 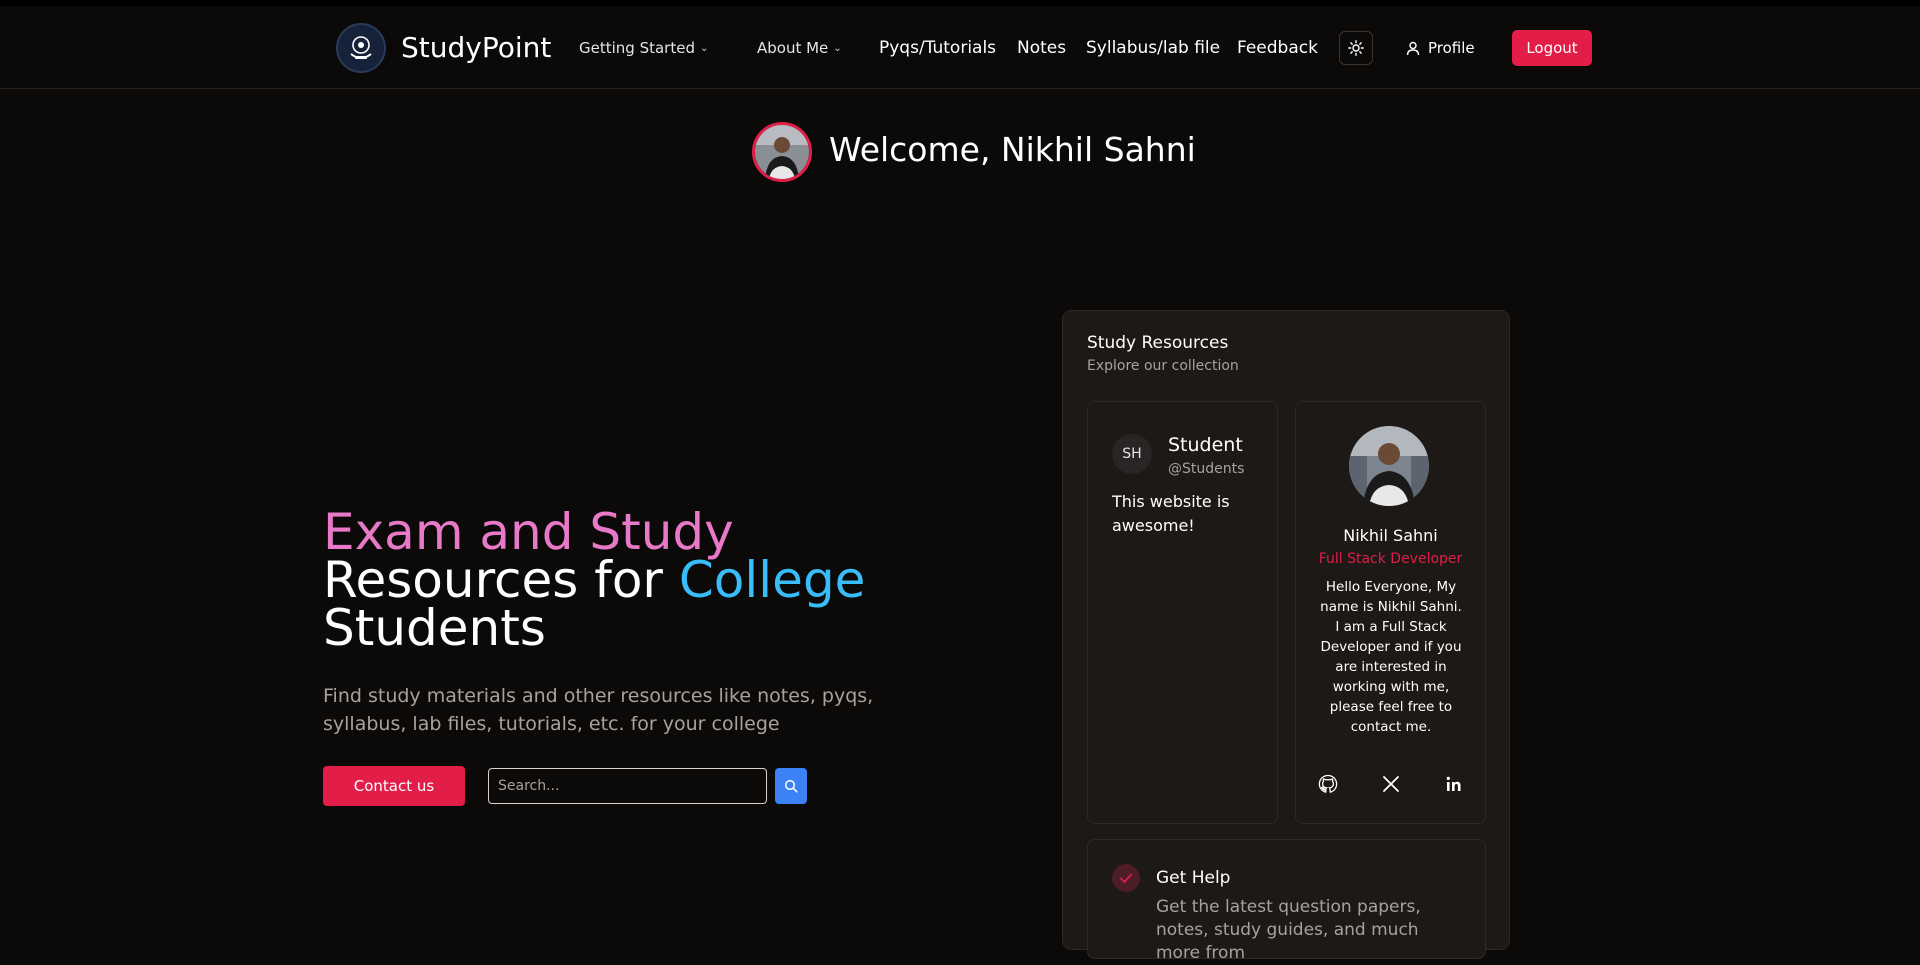 What do you see at coordinates (1413, 48) in the screenshot?
I see `user-icon` at bounding box center [1413, 48].